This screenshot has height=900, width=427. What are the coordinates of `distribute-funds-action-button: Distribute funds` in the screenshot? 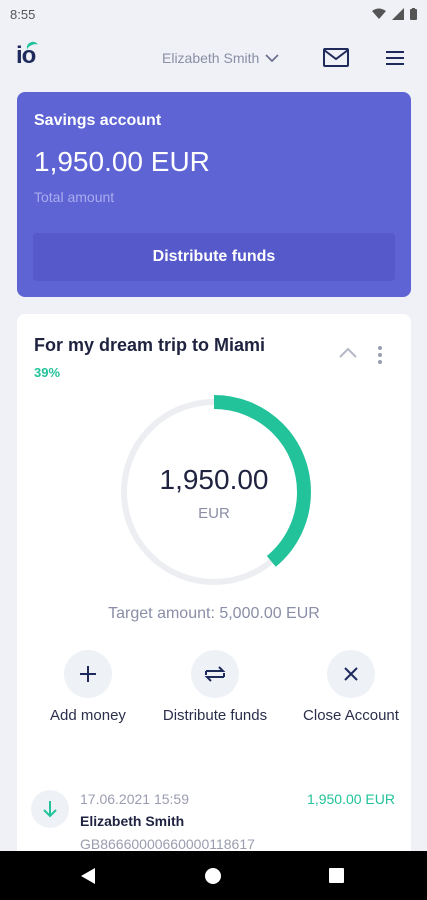 It's located at (215, 687).